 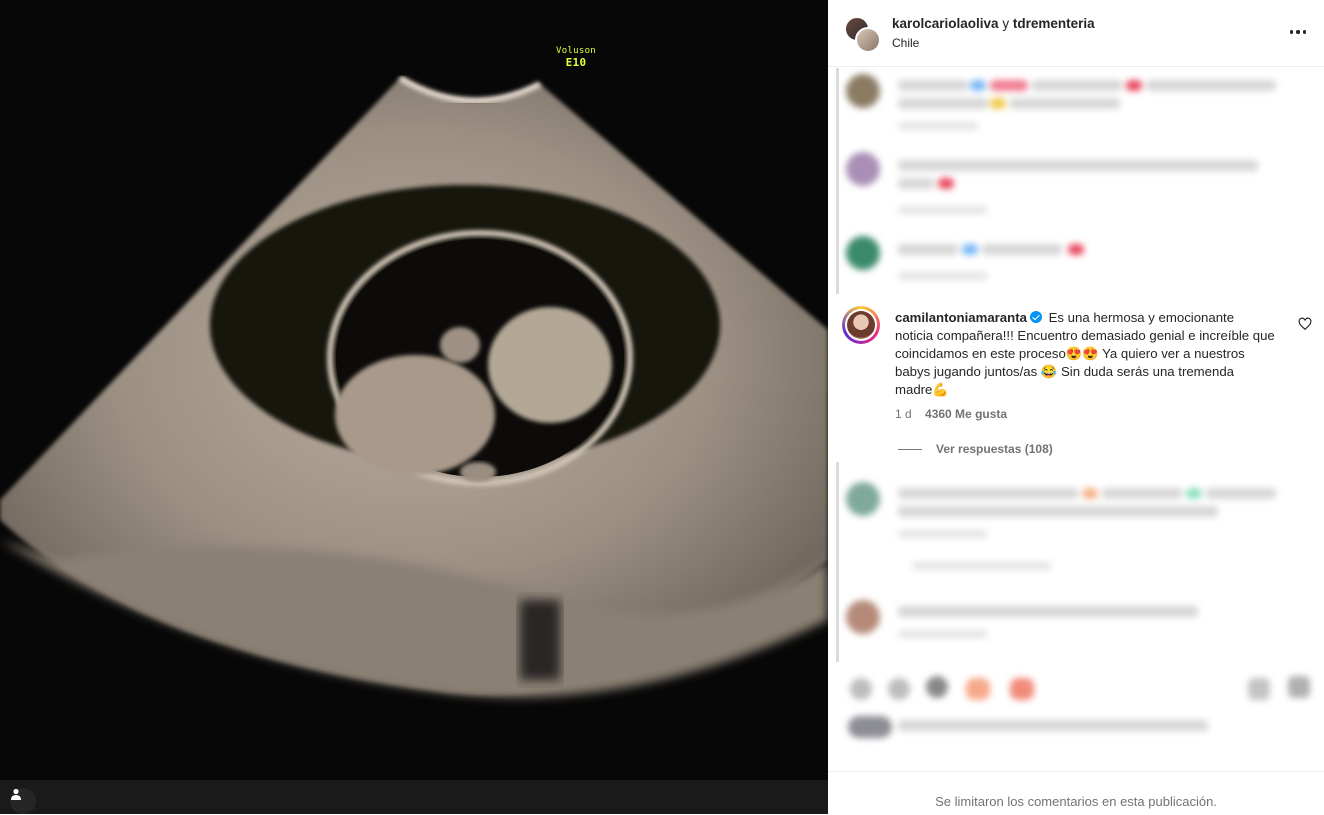 What do you see at coordinates (1035, 317) in the screenshot?
I see `verified-badge-icon` at bounding box center [1035, 317].